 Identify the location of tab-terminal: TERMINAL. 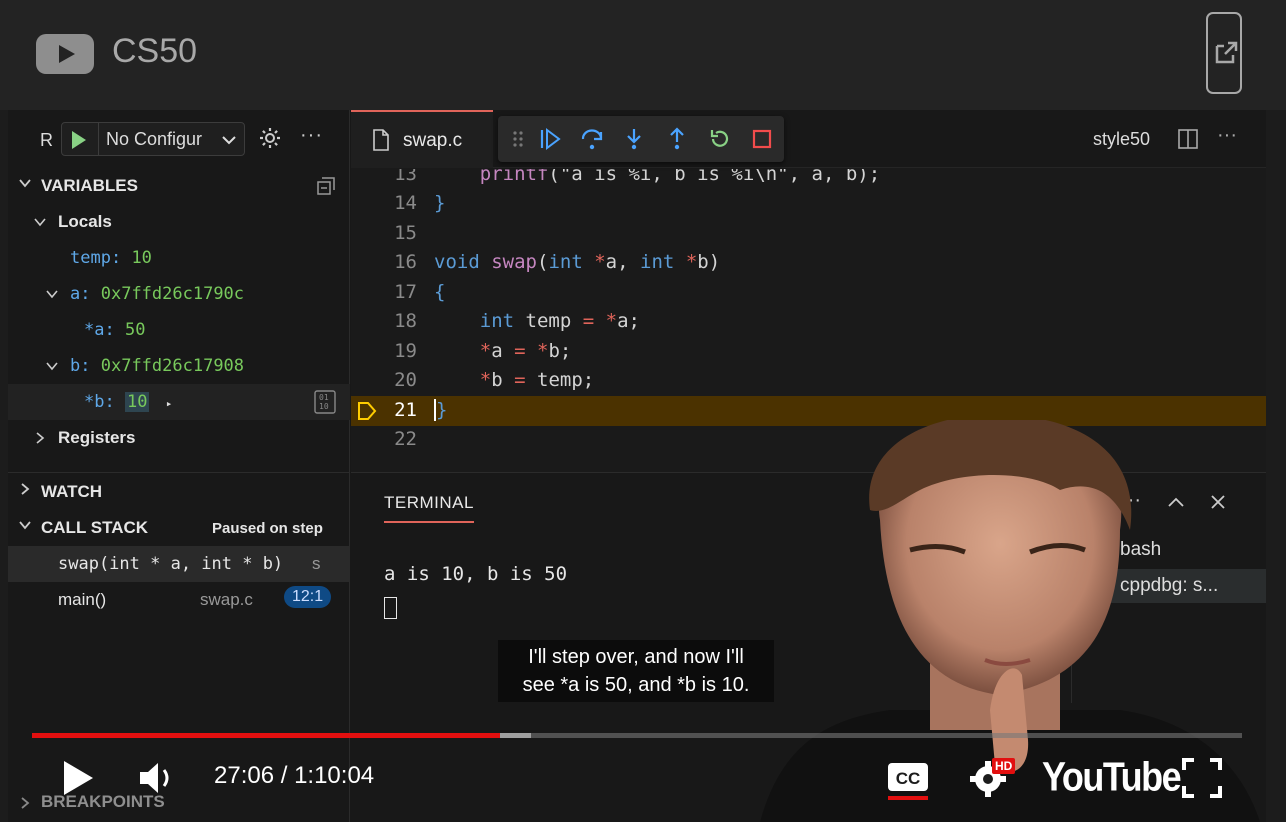
(429, 508).